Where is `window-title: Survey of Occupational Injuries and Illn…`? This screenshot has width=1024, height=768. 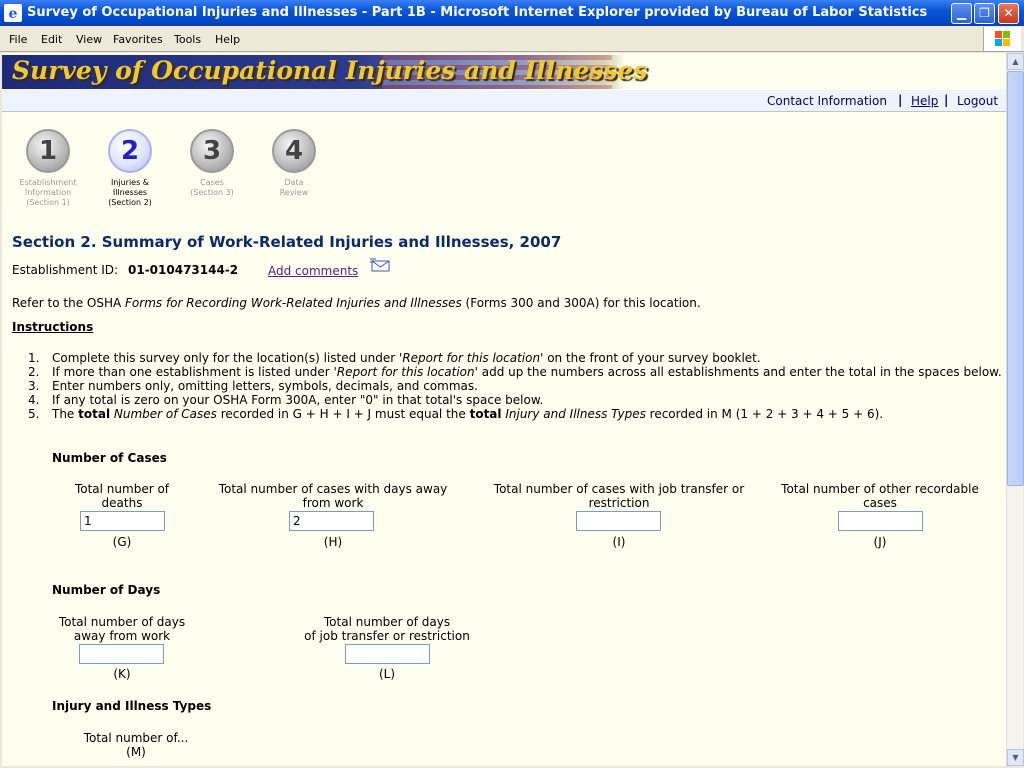
window-title: Survey of Occupational Injuries and Illn… is located at coordinates (477, 12).